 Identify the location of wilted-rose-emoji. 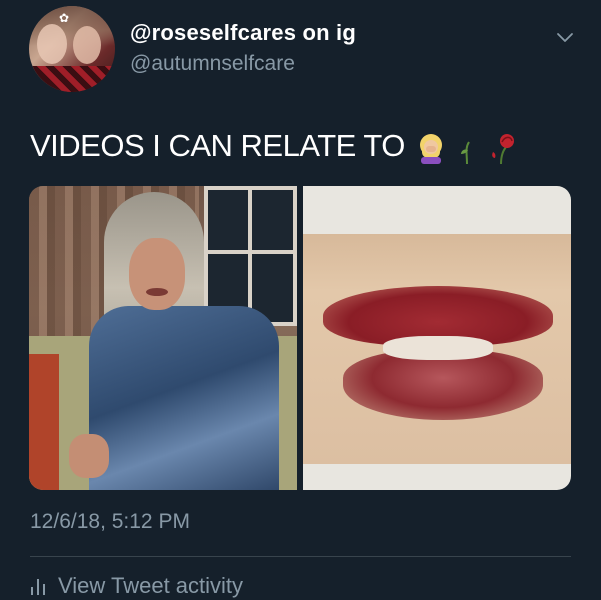
(503, 148).